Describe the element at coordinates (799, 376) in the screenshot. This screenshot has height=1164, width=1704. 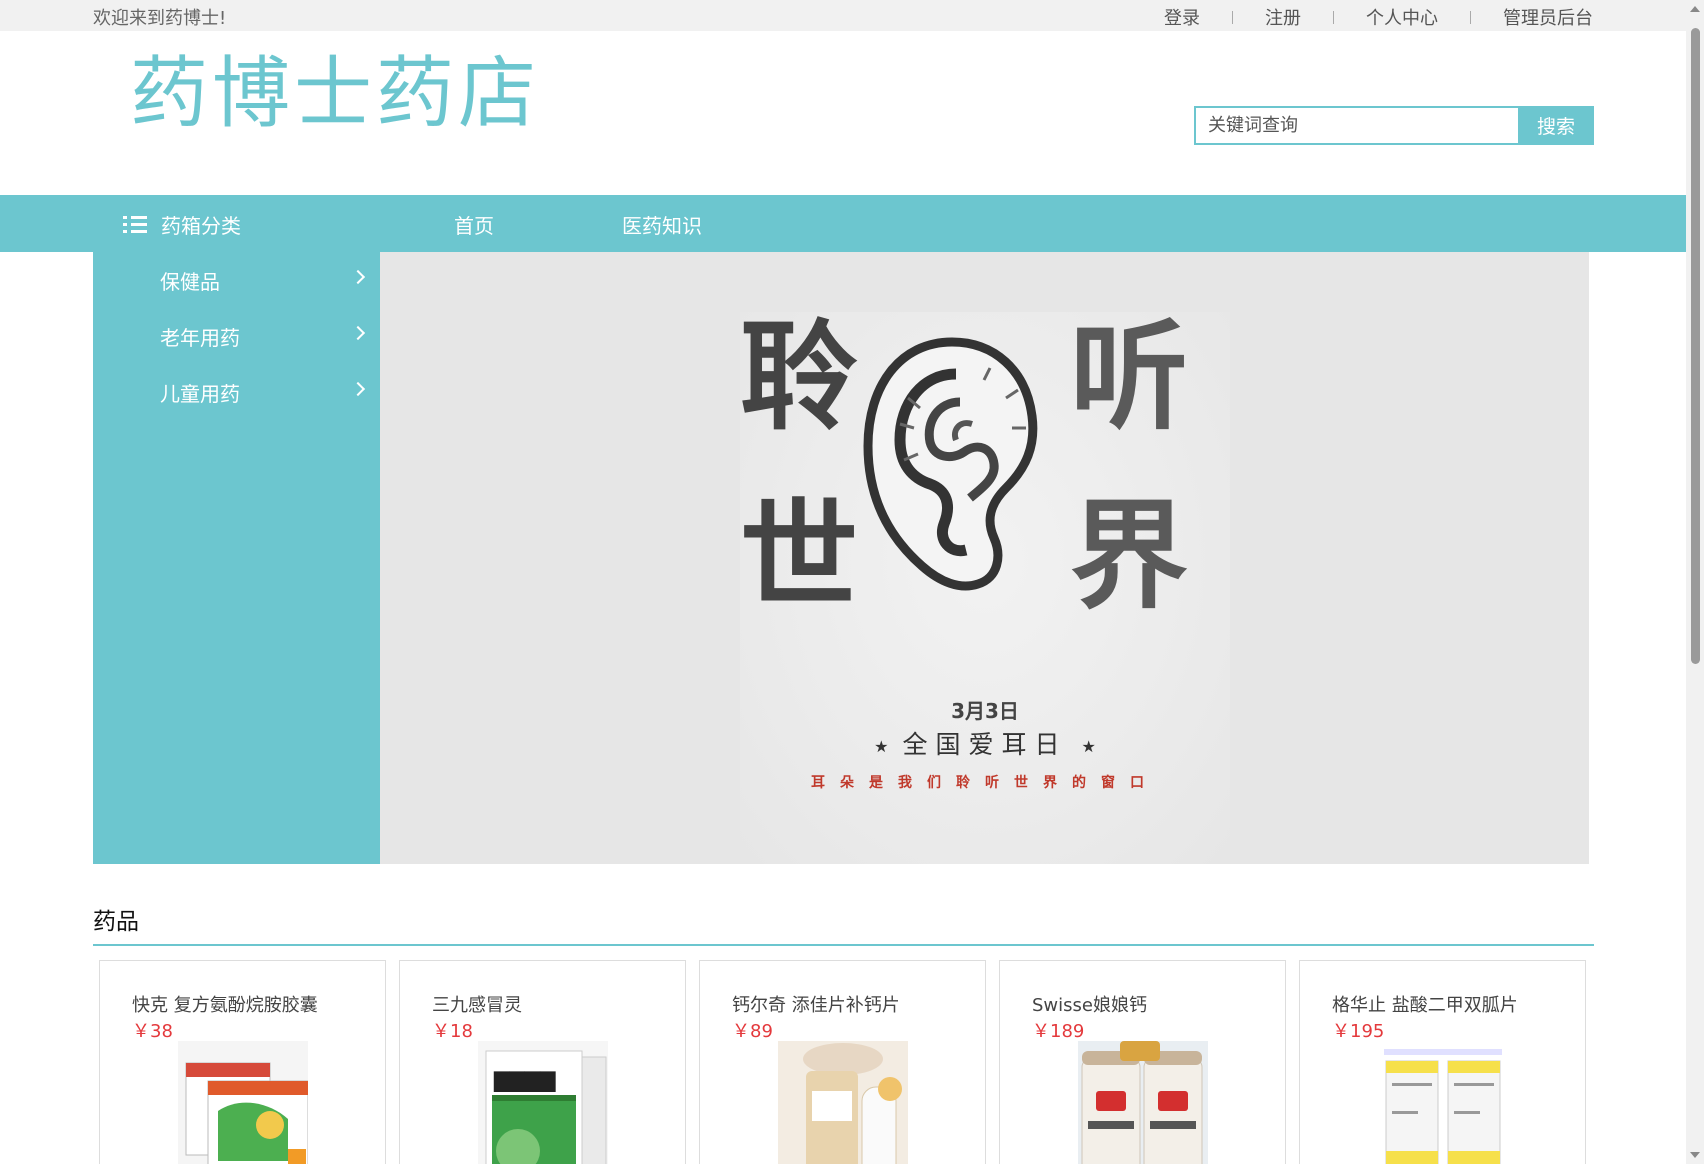
I see `banner-char: 聆` at that location.